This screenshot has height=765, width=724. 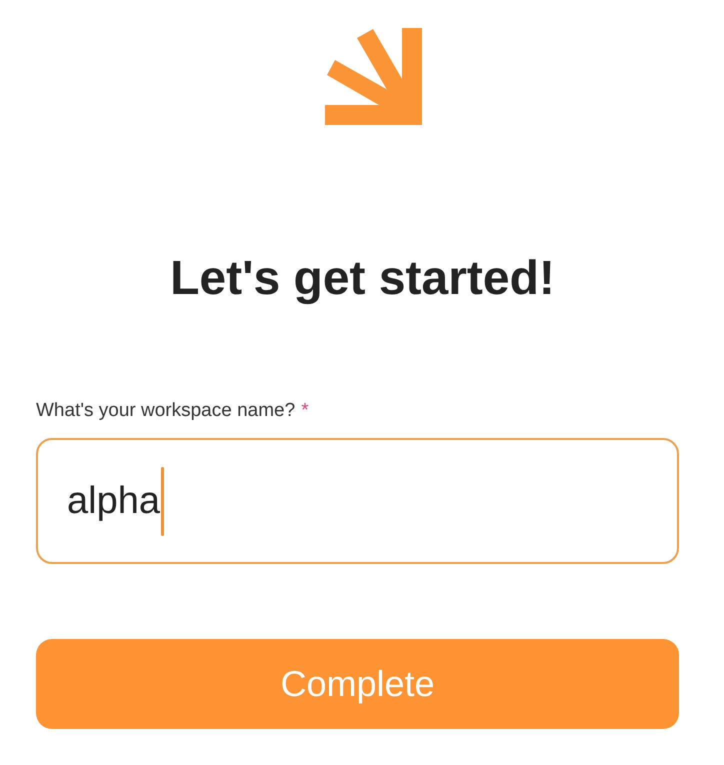 What do you see at coordinates (373, 76) in the screenshot?
I see `logo-icon` at bounding box center [373, 76].